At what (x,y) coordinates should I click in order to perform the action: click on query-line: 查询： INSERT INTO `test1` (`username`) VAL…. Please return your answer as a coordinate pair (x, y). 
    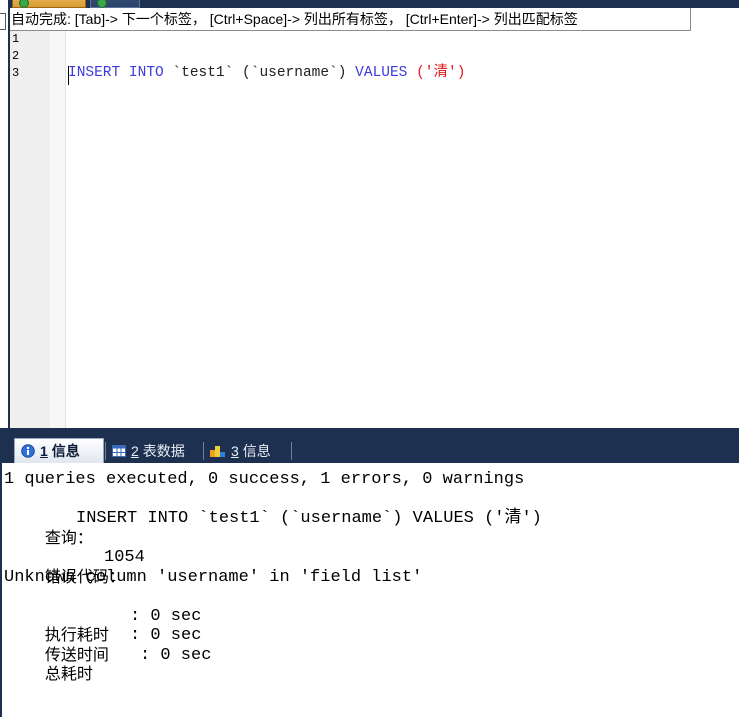
    Looking at the image, I should click on (371, 528).